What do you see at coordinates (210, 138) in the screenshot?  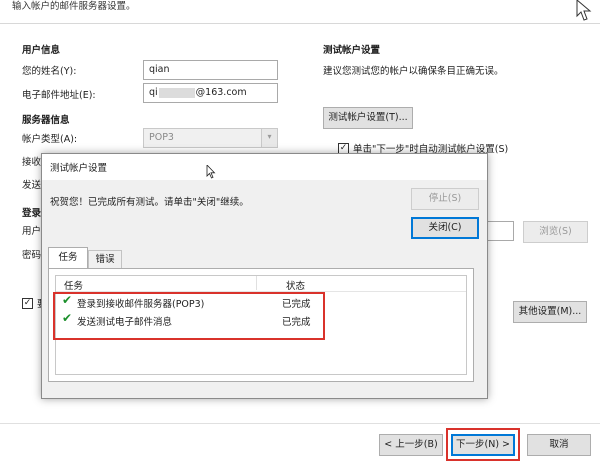 I see `account-type-select: POP3 ▾` at bounding box center [210, 138].